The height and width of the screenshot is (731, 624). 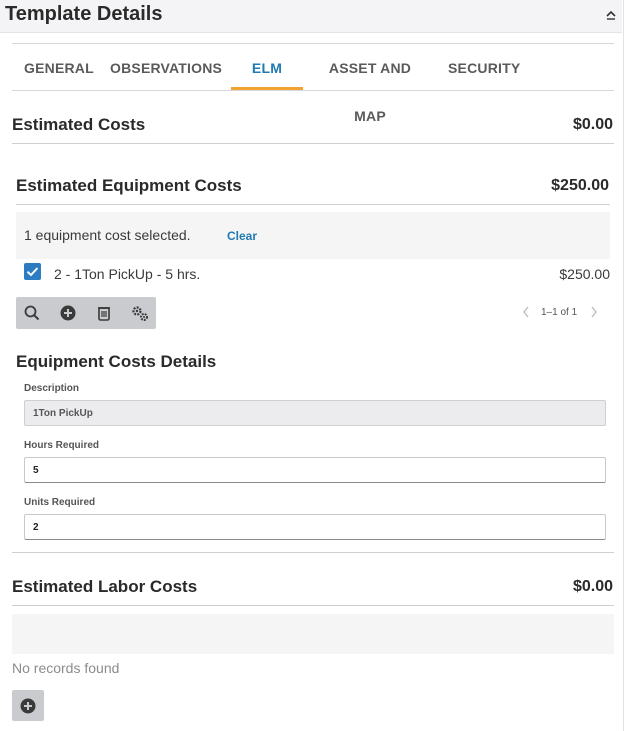 I want to click on tab-general: GENERAL, so click(x=59, y=67).